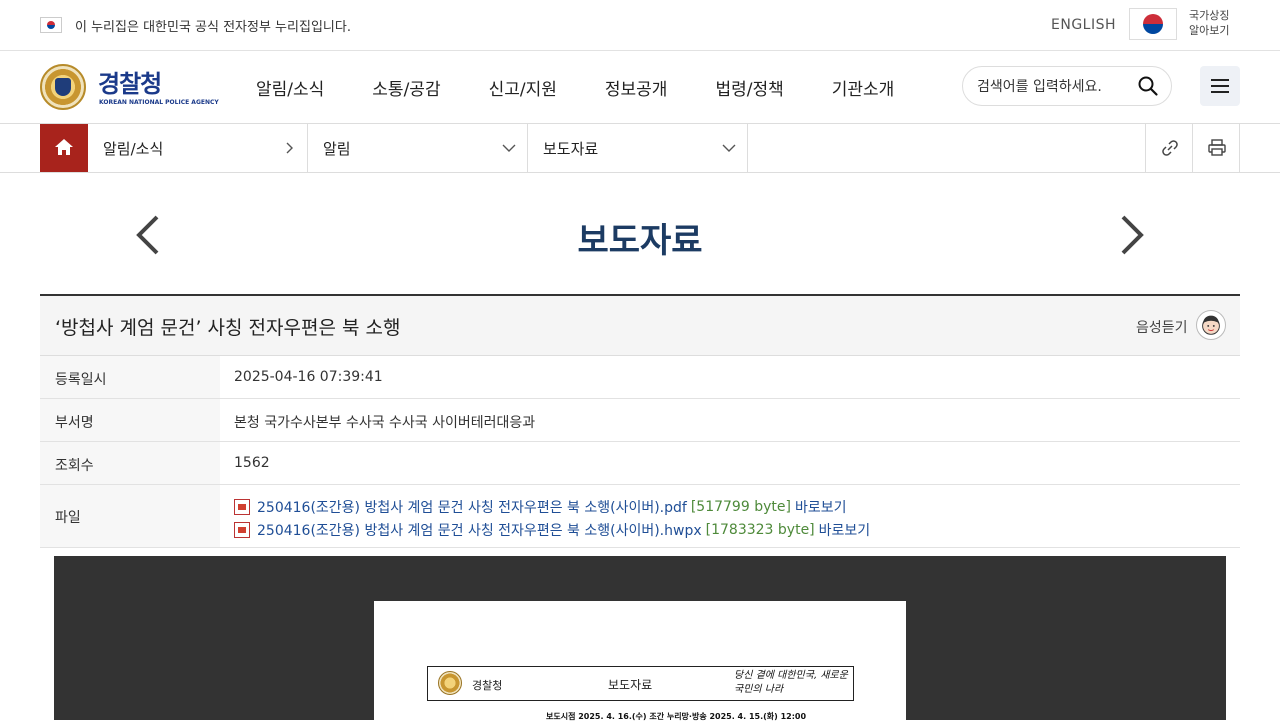 This screenshot has height=722, width=1280. Describe the element at coordinates (640, 241) in the screenshot. I see `page-title: 보도자료` at that location.